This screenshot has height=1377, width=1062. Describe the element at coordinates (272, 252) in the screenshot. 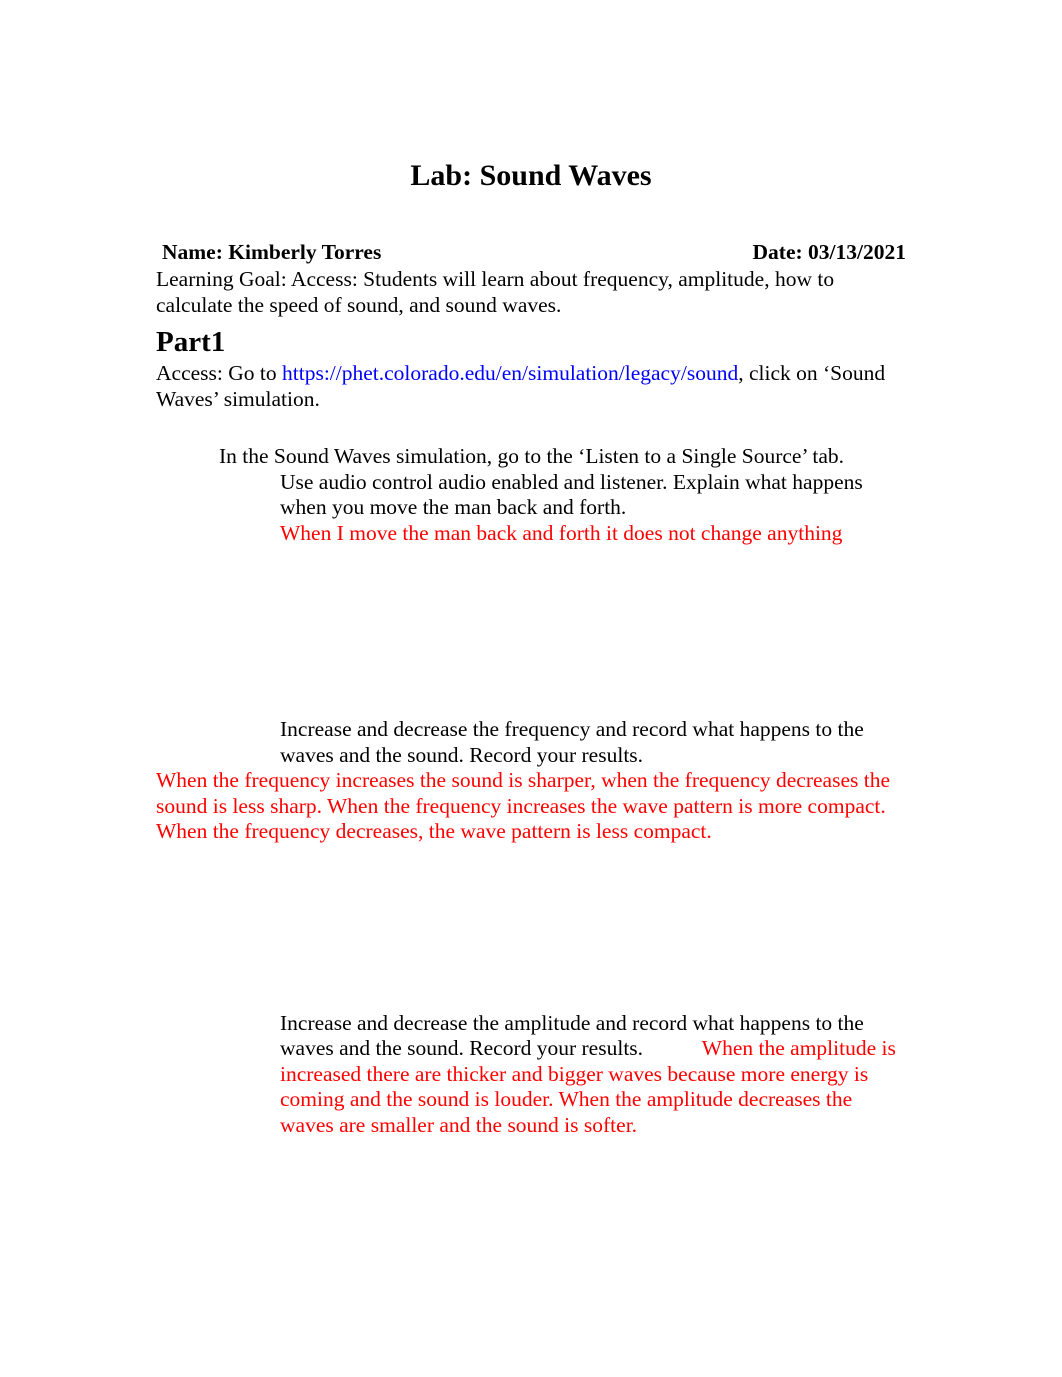

I see `student-name: Name: Kimberly Torres` at that location.